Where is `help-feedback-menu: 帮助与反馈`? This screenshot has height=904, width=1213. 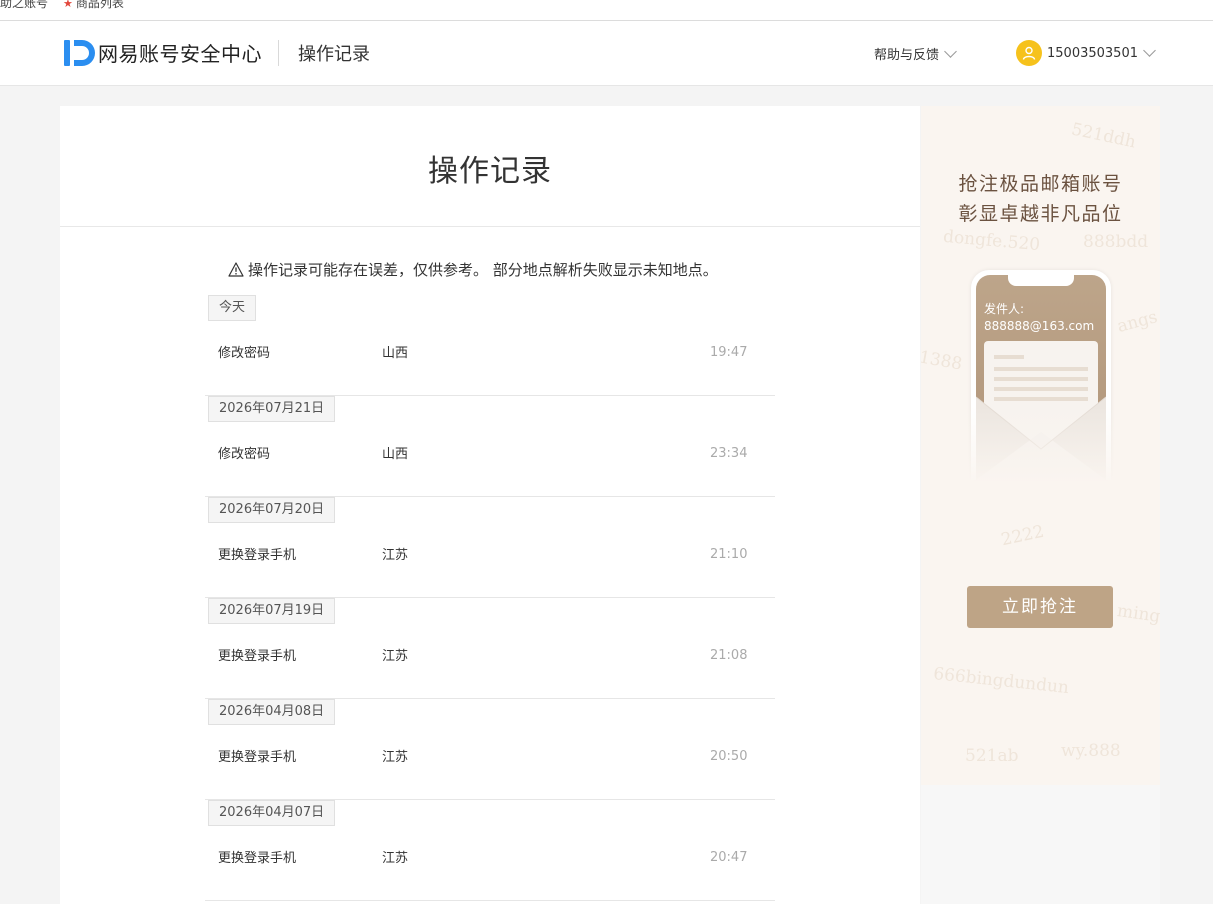
help-feedback-menu: 帮助与反馈 is located at coordinates (915, 53).